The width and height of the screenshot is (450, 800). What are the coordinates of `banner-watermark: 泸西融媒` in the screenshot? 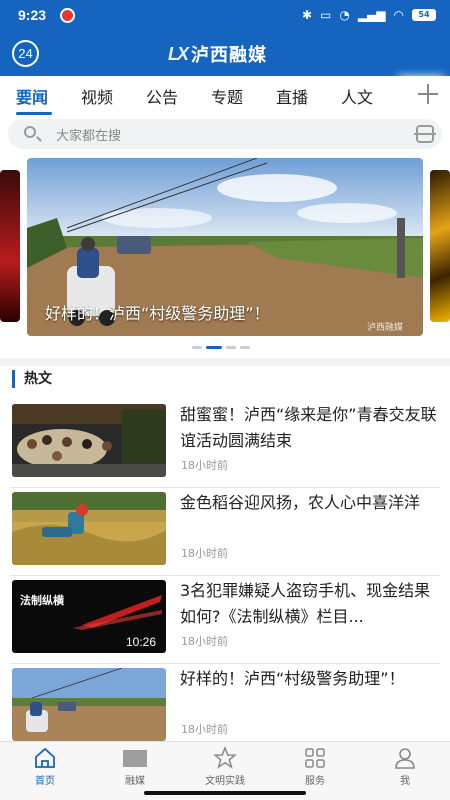 It's located at (385, 327).